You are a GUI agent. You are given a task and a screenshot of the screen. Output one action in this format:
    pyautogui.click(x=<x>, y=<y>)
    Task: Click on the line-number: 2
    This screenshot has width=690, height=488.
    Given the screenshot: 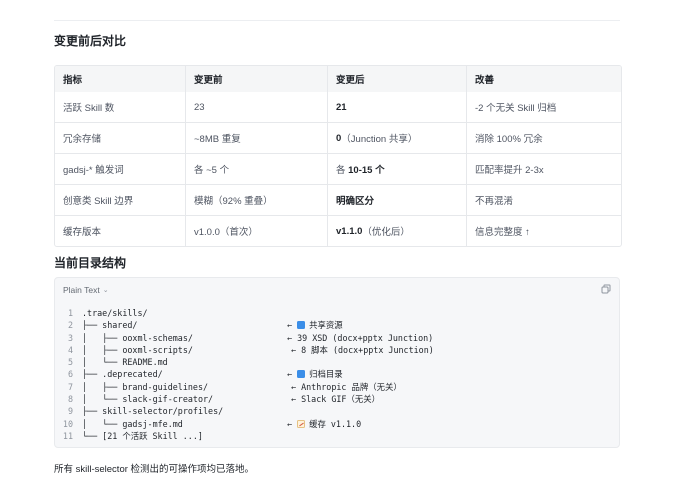 What is the action you would take?
    pyautogui.click(x=70, y=325)
    